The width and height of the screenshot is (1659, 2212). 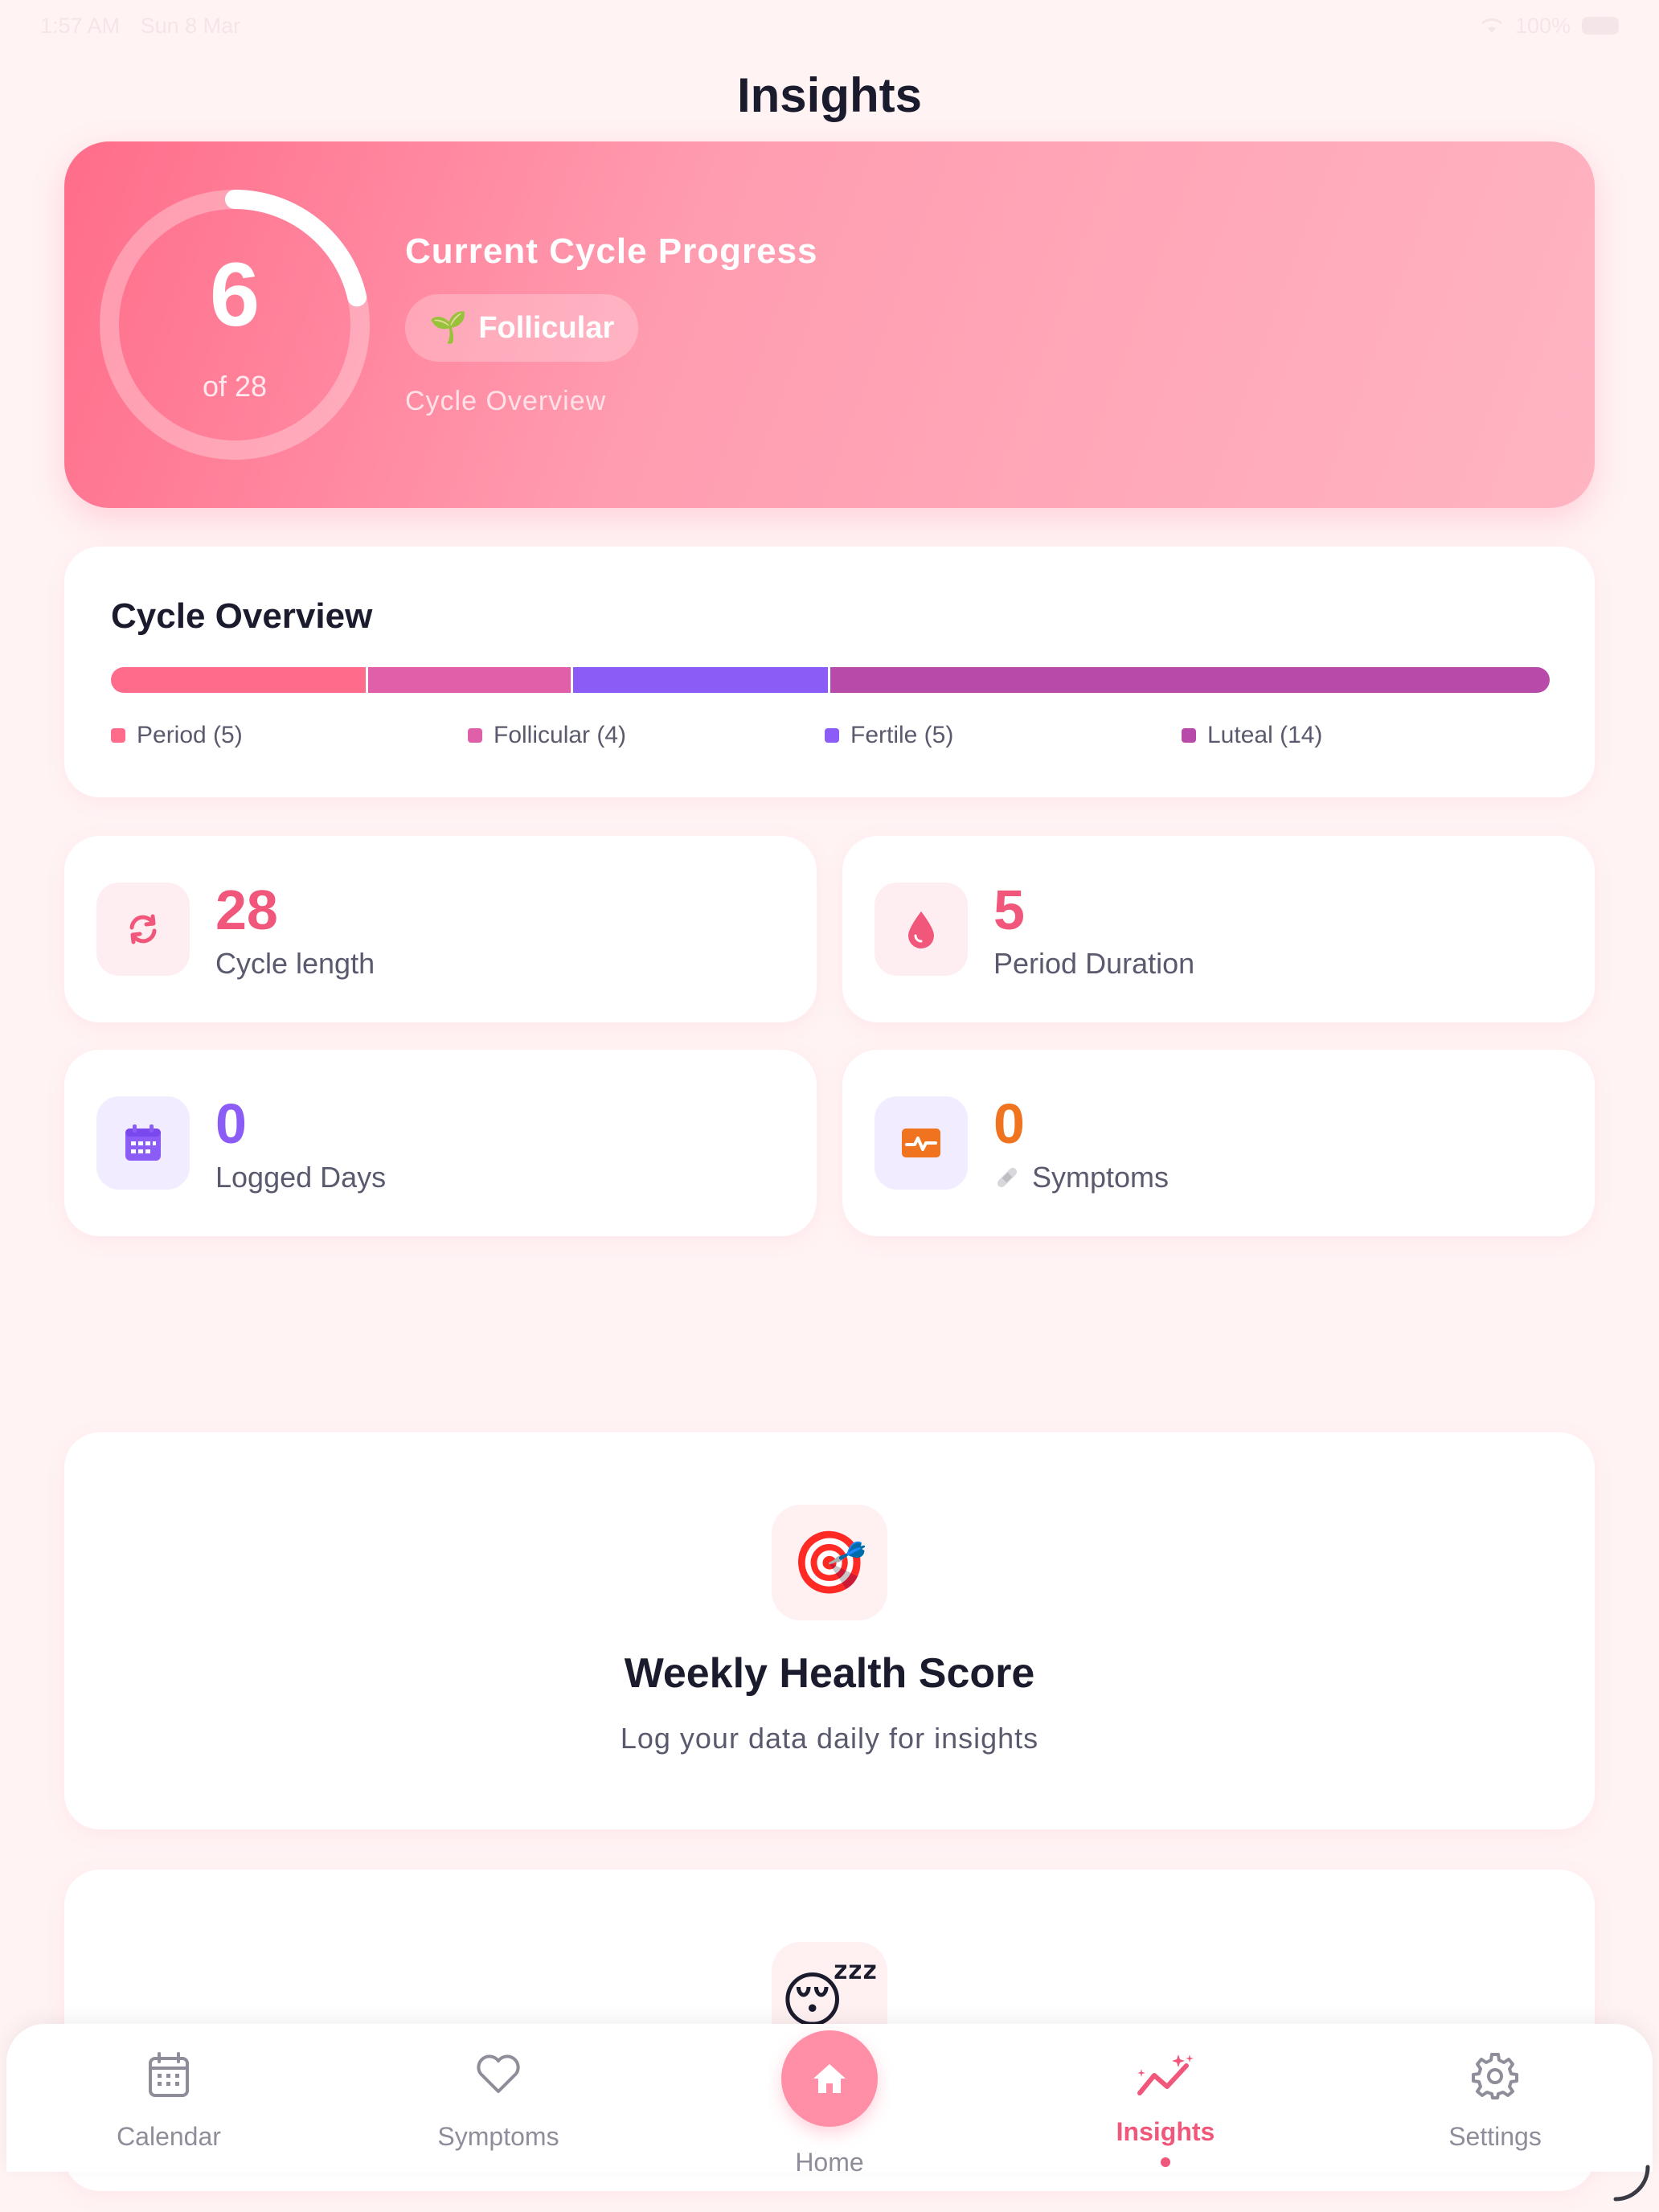 What do you see at coordinates (143, 929) in the screenshot?
I see `sync-icon` at bounding box center [143, 929].